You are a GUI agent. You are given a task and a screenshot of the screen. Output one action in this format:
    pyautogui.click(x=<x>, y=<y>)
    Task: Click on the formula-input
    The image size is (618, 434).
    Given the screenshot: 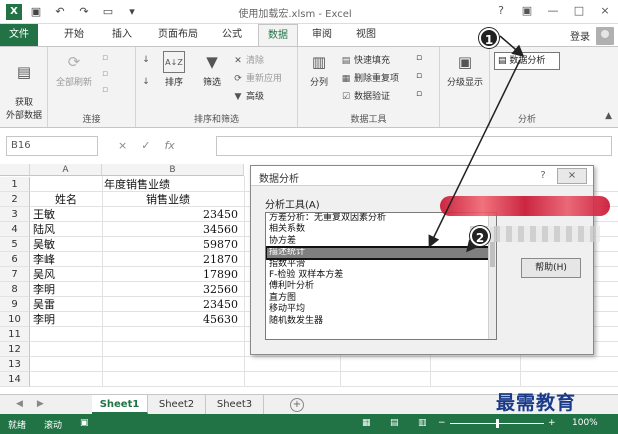 What is the action you would take?
    pyautogui.click(x=414, y=146)
    